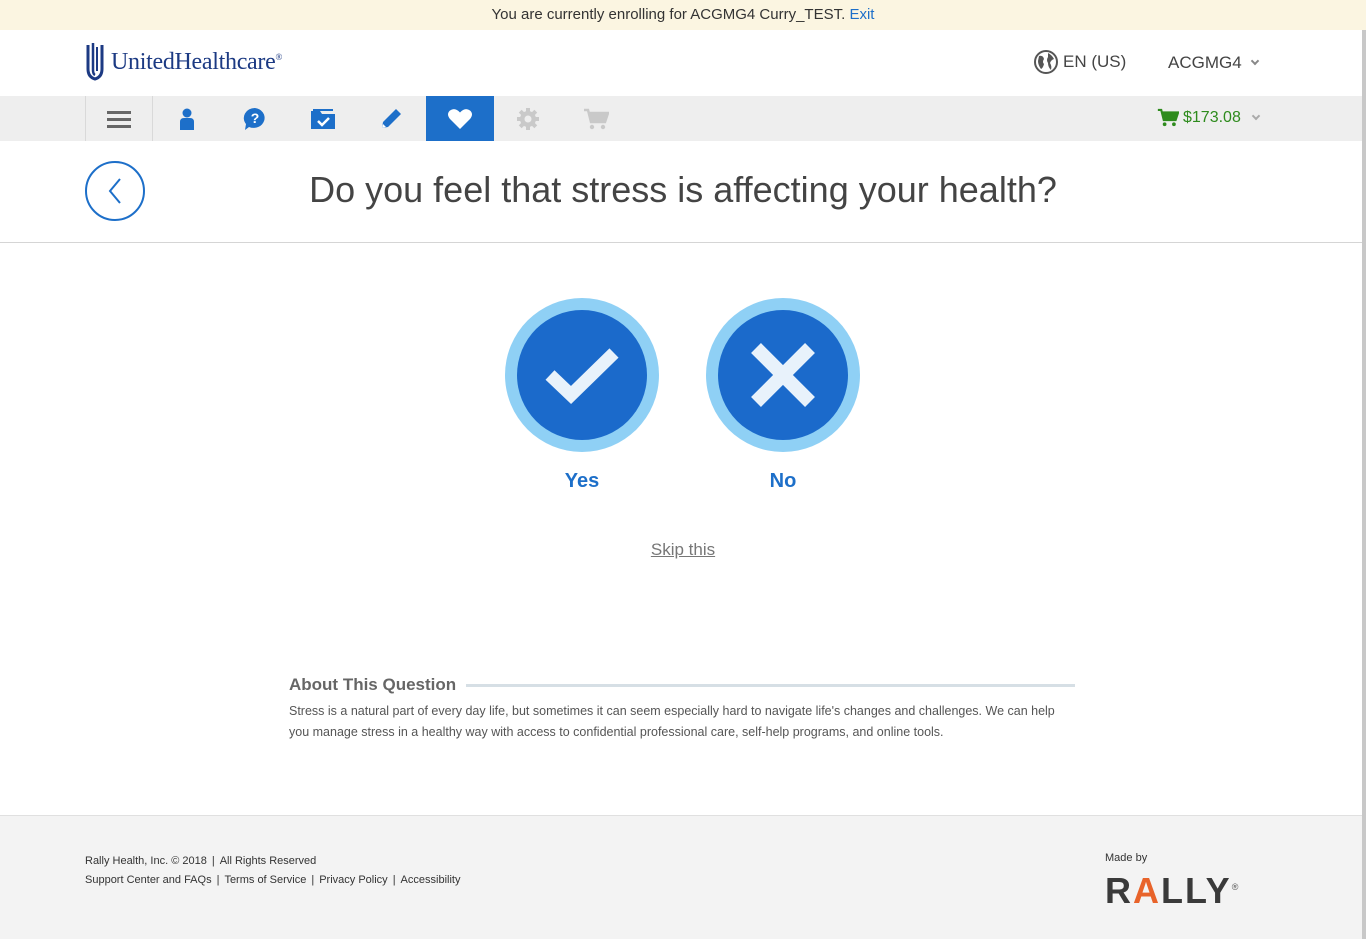 This screenshot has height=939, width=1366. I want to click on yes-answer: Yes, so click(582, 395).